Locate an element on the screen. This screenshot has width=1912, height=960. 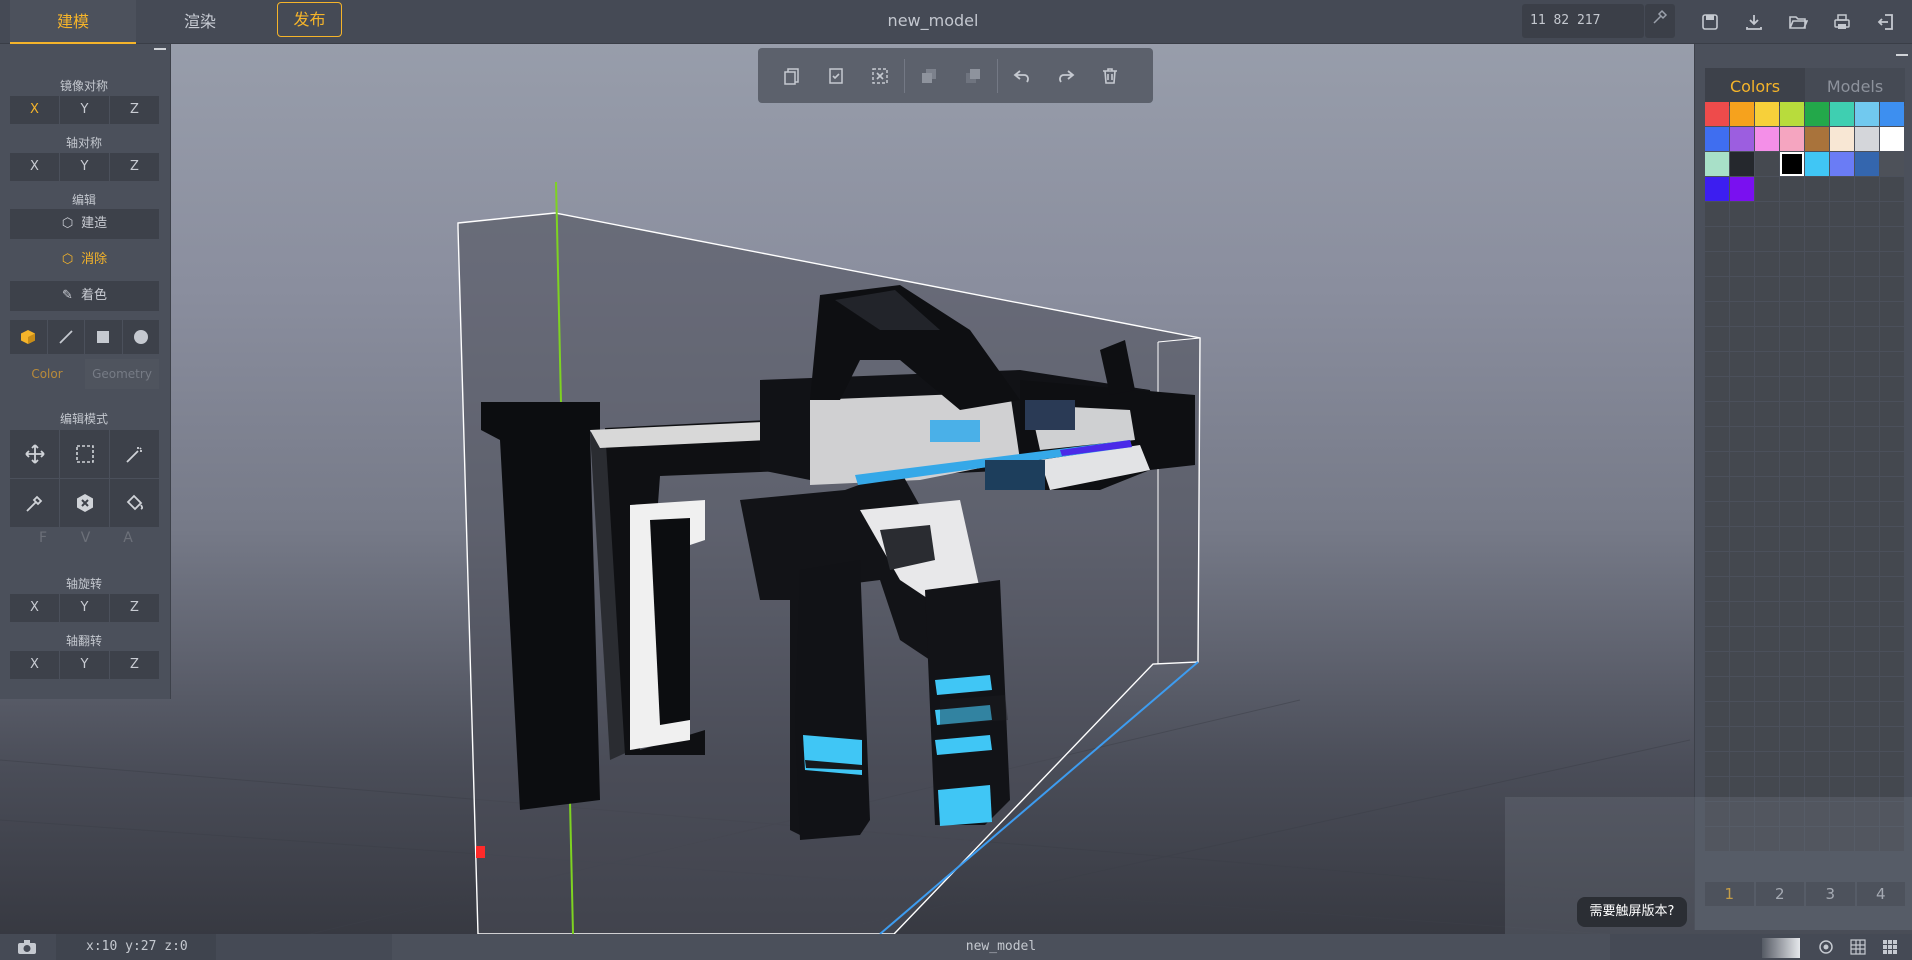
circle-tool-icon is located at coordinates (140, 337).